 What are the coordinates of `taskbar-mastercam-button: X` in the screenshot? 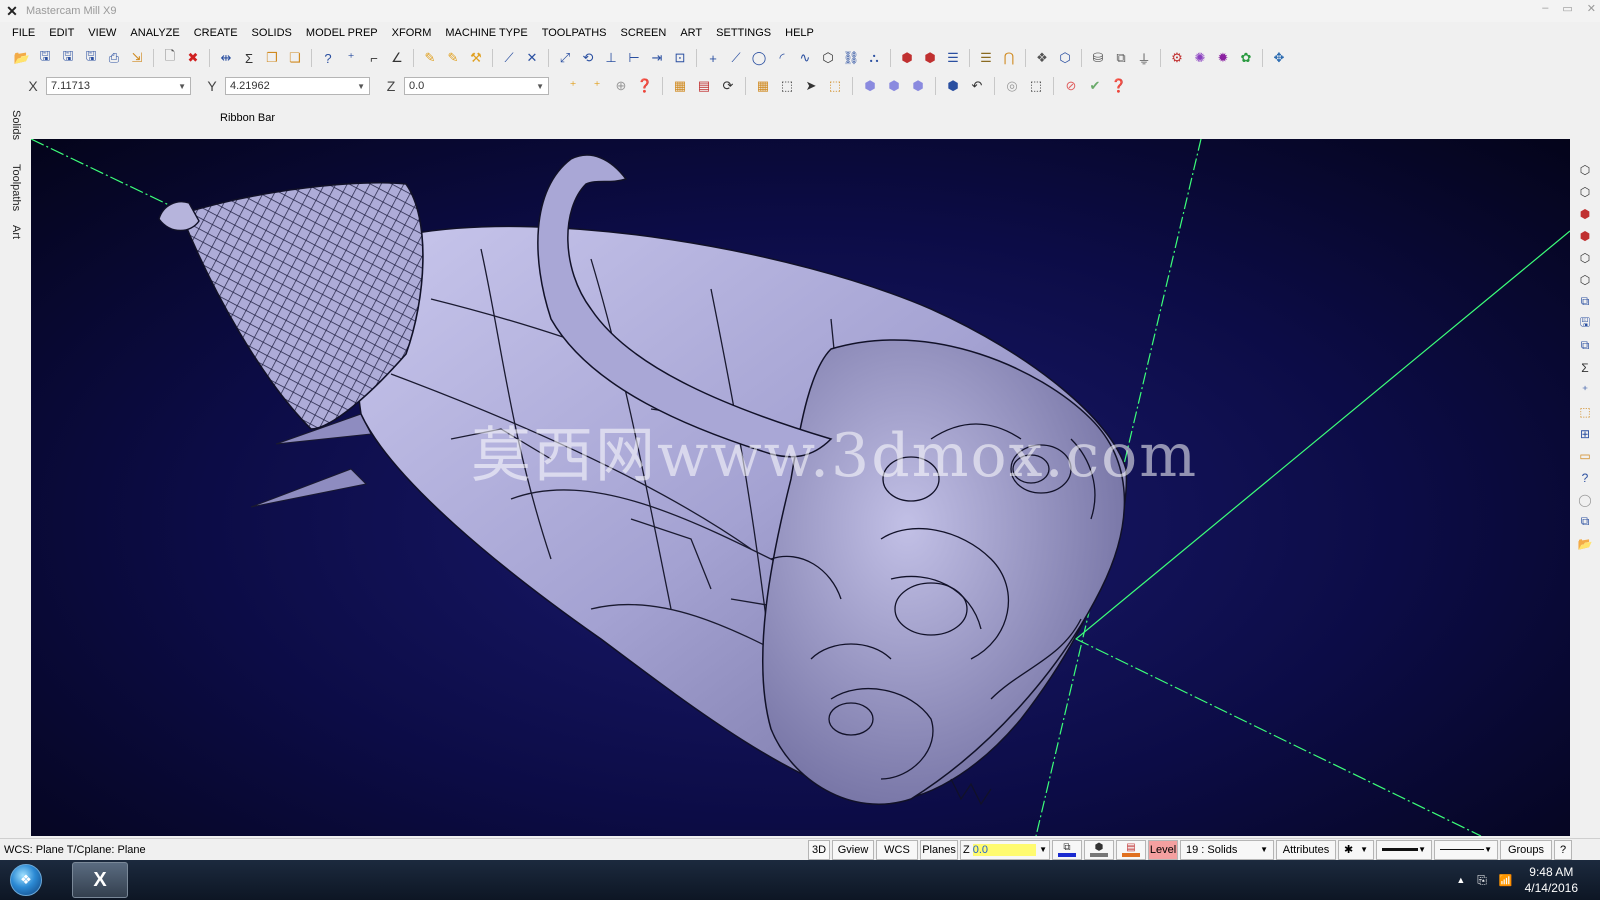 It's located at (100, 880).